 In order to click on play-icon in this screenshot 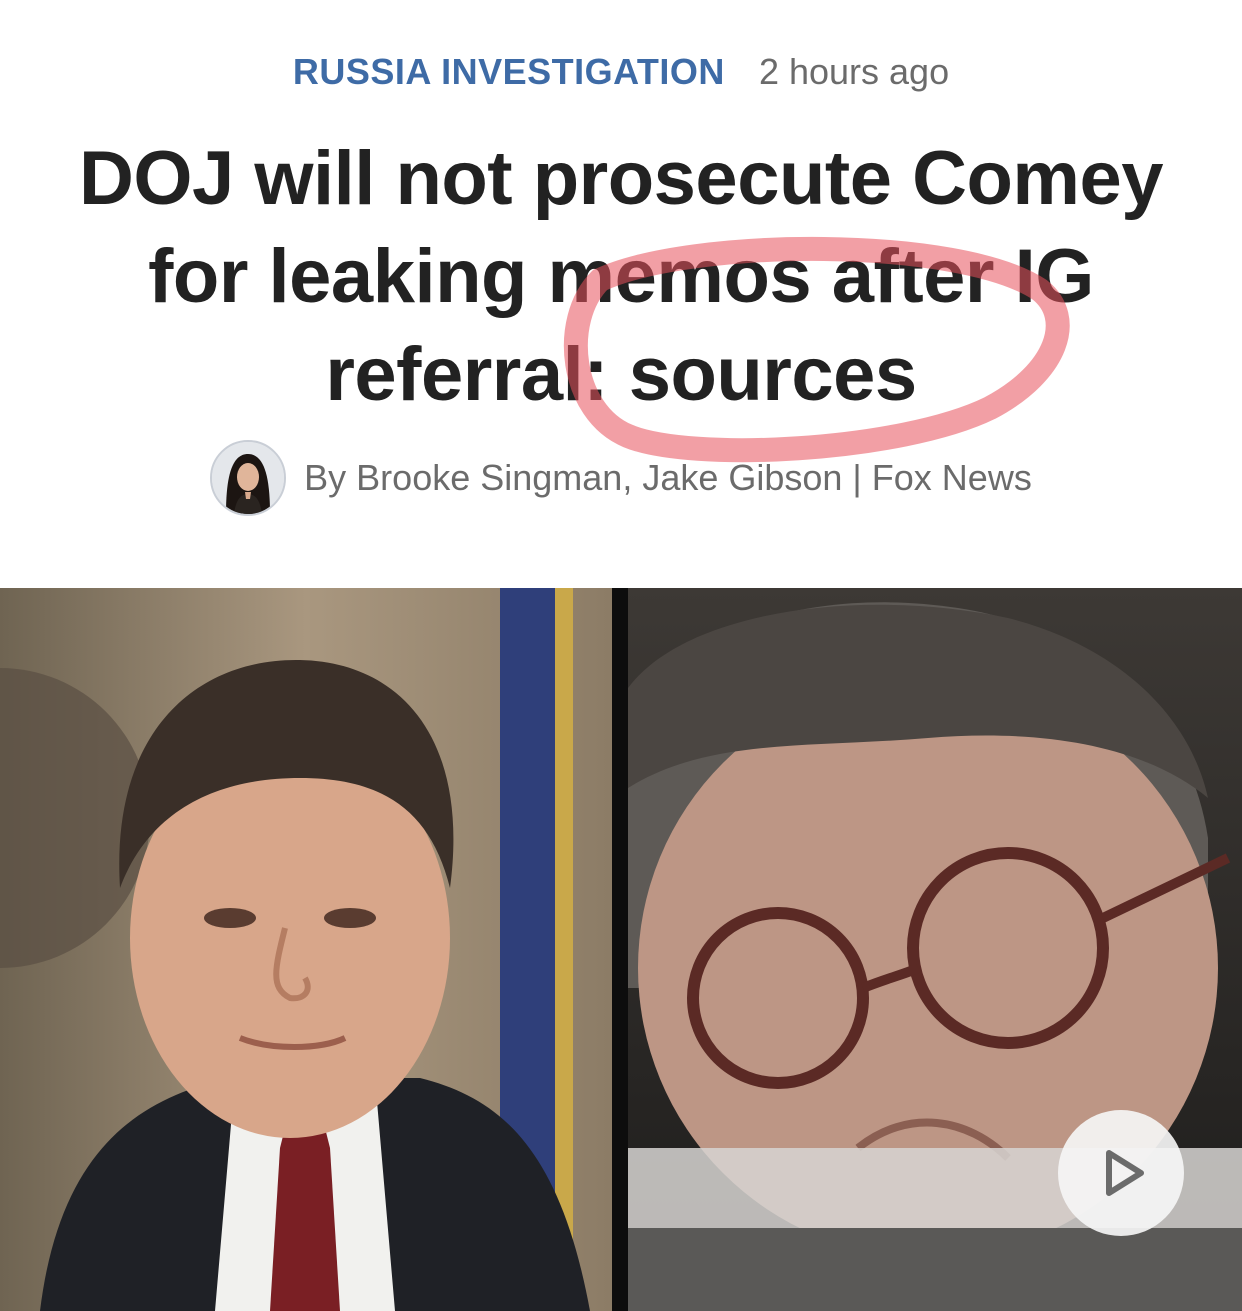, I will do `click(1125, 1173)`.